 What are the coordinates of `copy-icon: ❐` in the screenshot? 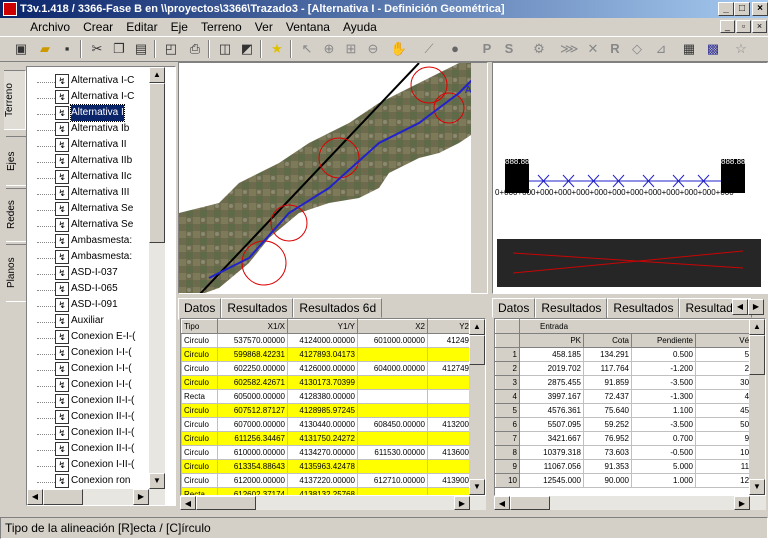 It's located at (119, 49).